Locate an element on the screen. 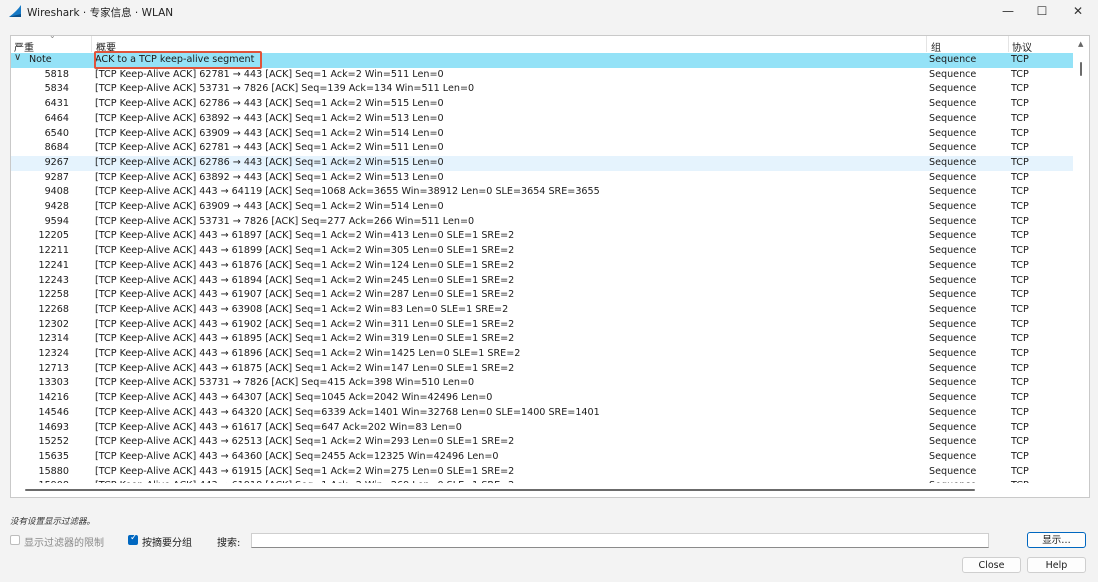 The height and width of the screenshot is (582, 1098). packet-number: 6540 is located at coordinates (56, 133).